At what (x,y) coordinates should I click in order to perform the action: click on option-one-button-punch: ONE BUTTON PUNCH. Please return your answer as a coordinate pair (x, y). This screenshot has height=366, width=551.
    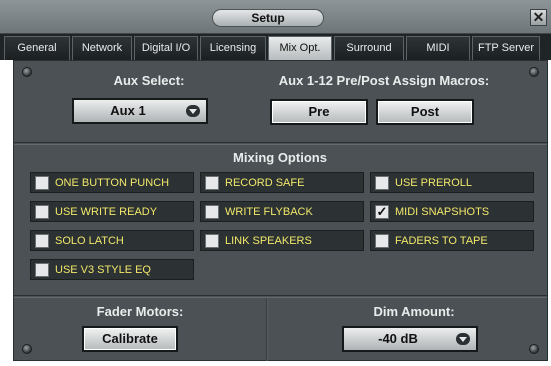
    Looking at the image, I should click on (112, 182).